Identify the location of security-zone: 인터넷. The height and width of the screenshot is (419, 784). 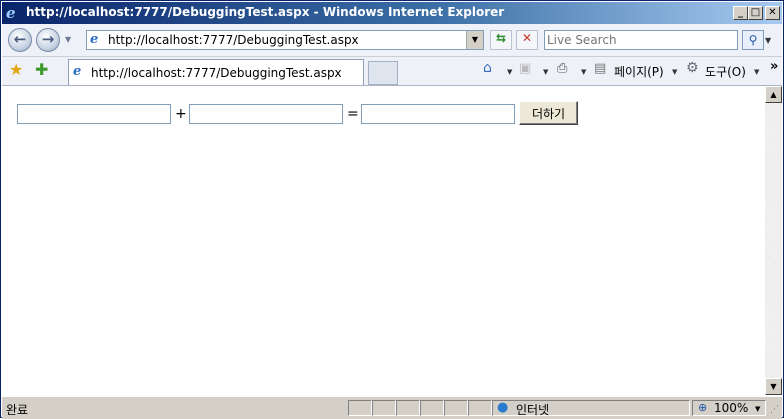
(533, 410).